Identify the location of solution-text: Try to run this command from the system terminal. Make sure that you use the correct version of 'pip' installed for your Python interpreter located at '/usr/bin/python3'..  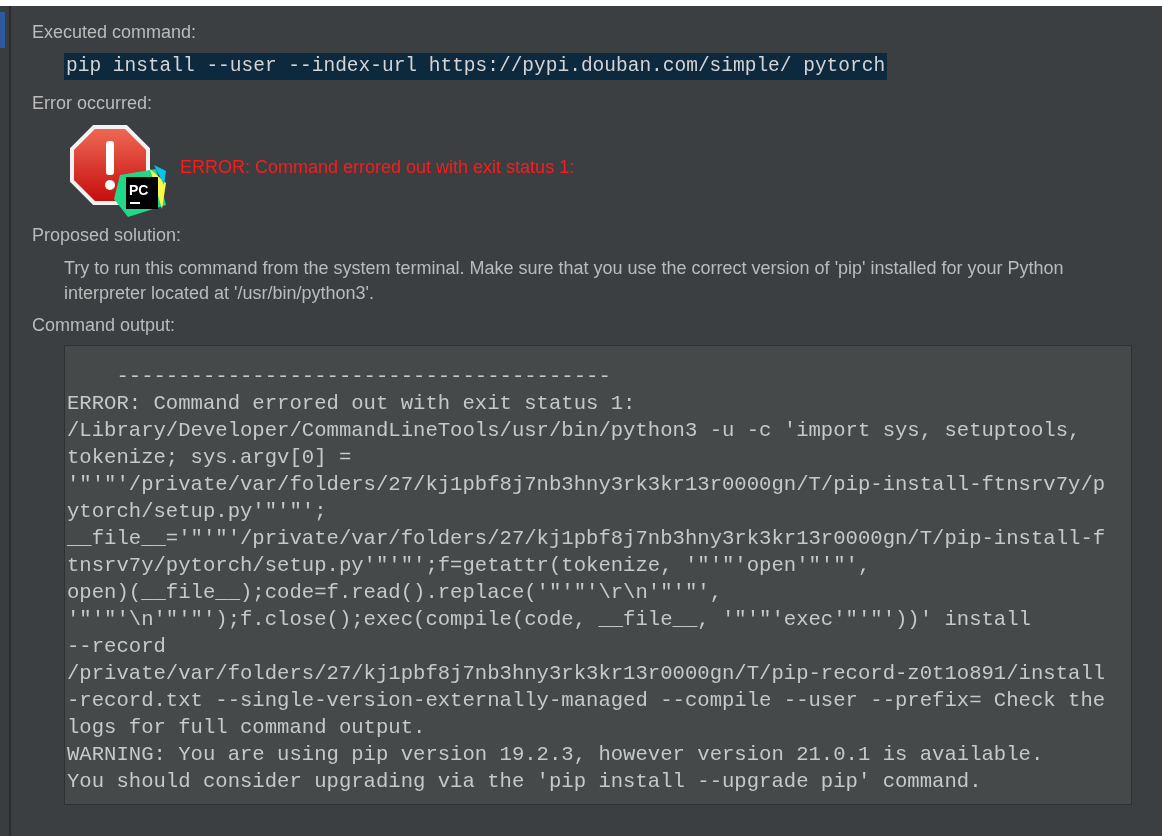
(564, 281).